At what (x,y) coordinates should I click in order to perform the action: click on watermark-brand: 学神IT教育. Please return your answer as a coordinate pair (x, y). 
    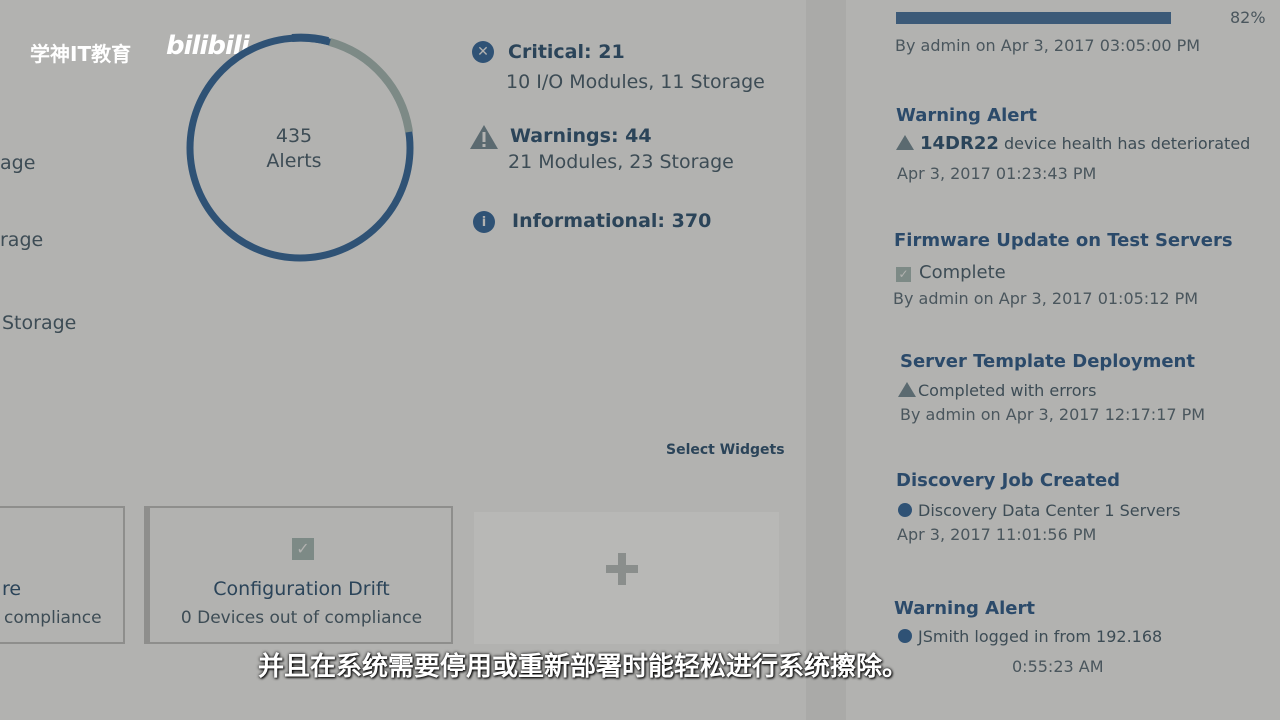
    Looking at the image, I should click on (81, 54).